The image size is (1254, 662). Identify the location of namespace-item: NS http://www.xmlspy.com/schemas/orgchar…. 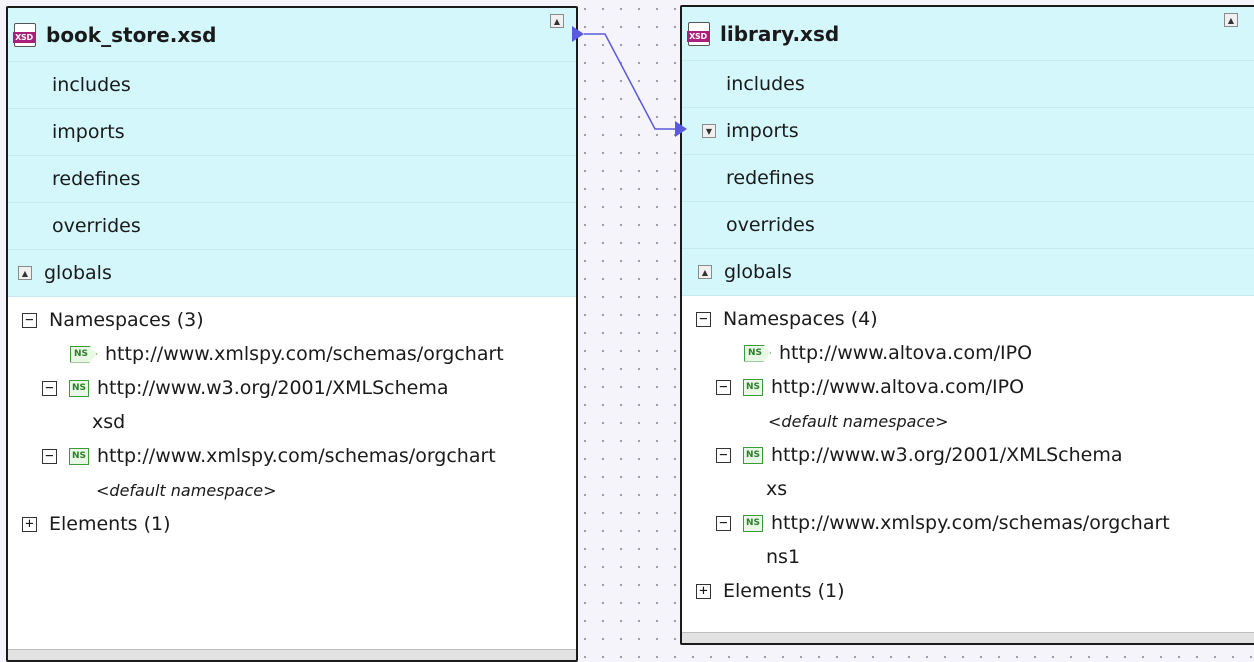
(292, 354).